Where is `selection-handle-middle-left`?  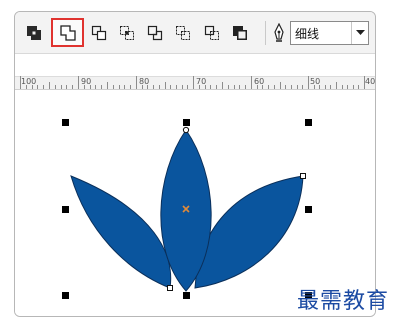
selection-handle-middle-left is located at coordinates (65, 209).